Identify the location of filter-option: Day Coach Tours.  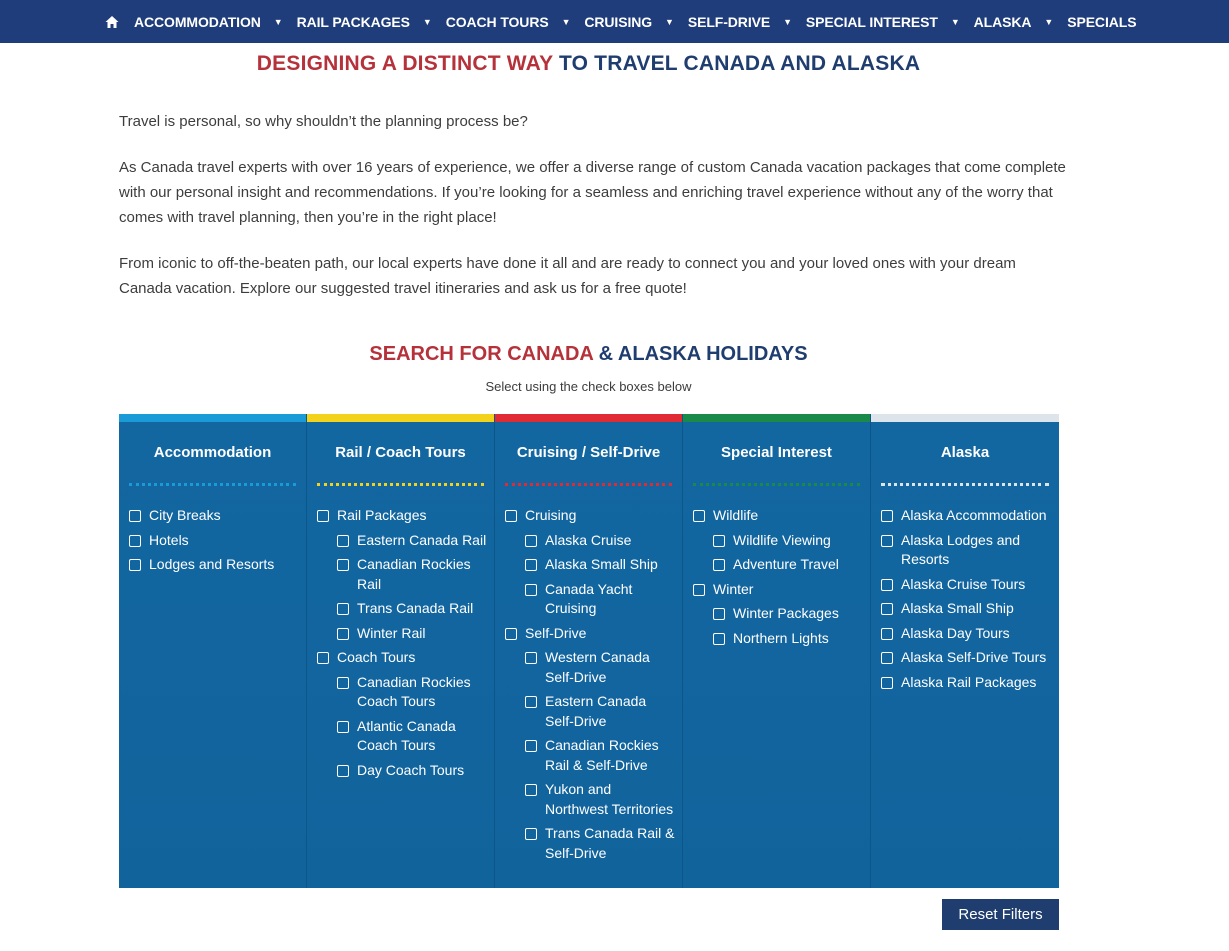
(412, 771).